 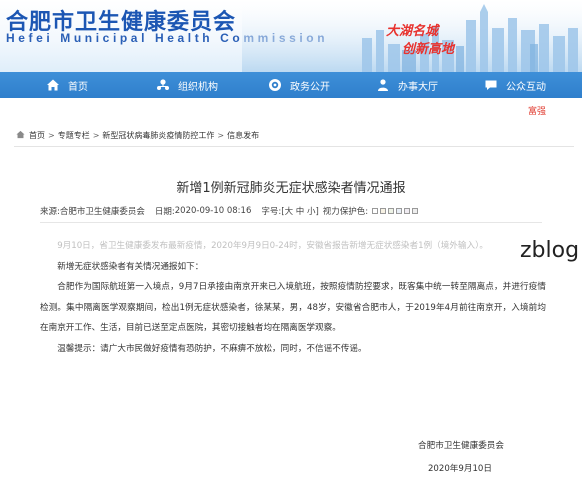 What do you see at coordinates (291, 222) in the screenshot?
I see `meta-divider` at bounding box center [291, 222].